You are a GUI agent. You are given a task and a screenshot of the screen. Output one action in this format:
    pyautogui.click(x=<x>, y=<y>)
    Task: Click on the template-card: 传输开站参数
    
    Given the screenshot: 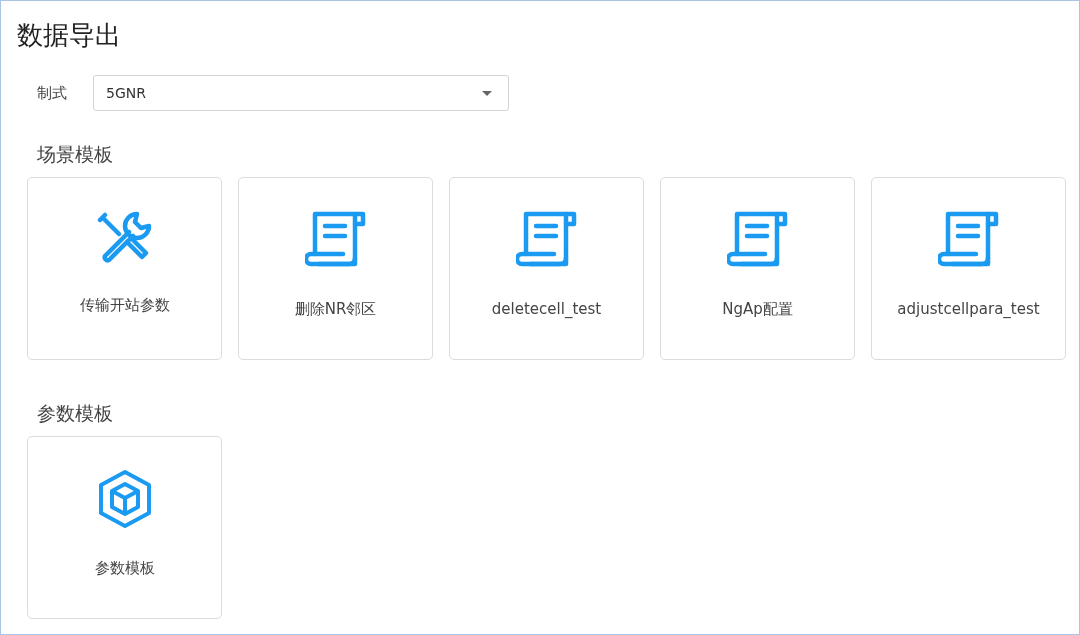 What is the action you would take?
    pyautogui.click(x=124, y=268)
    